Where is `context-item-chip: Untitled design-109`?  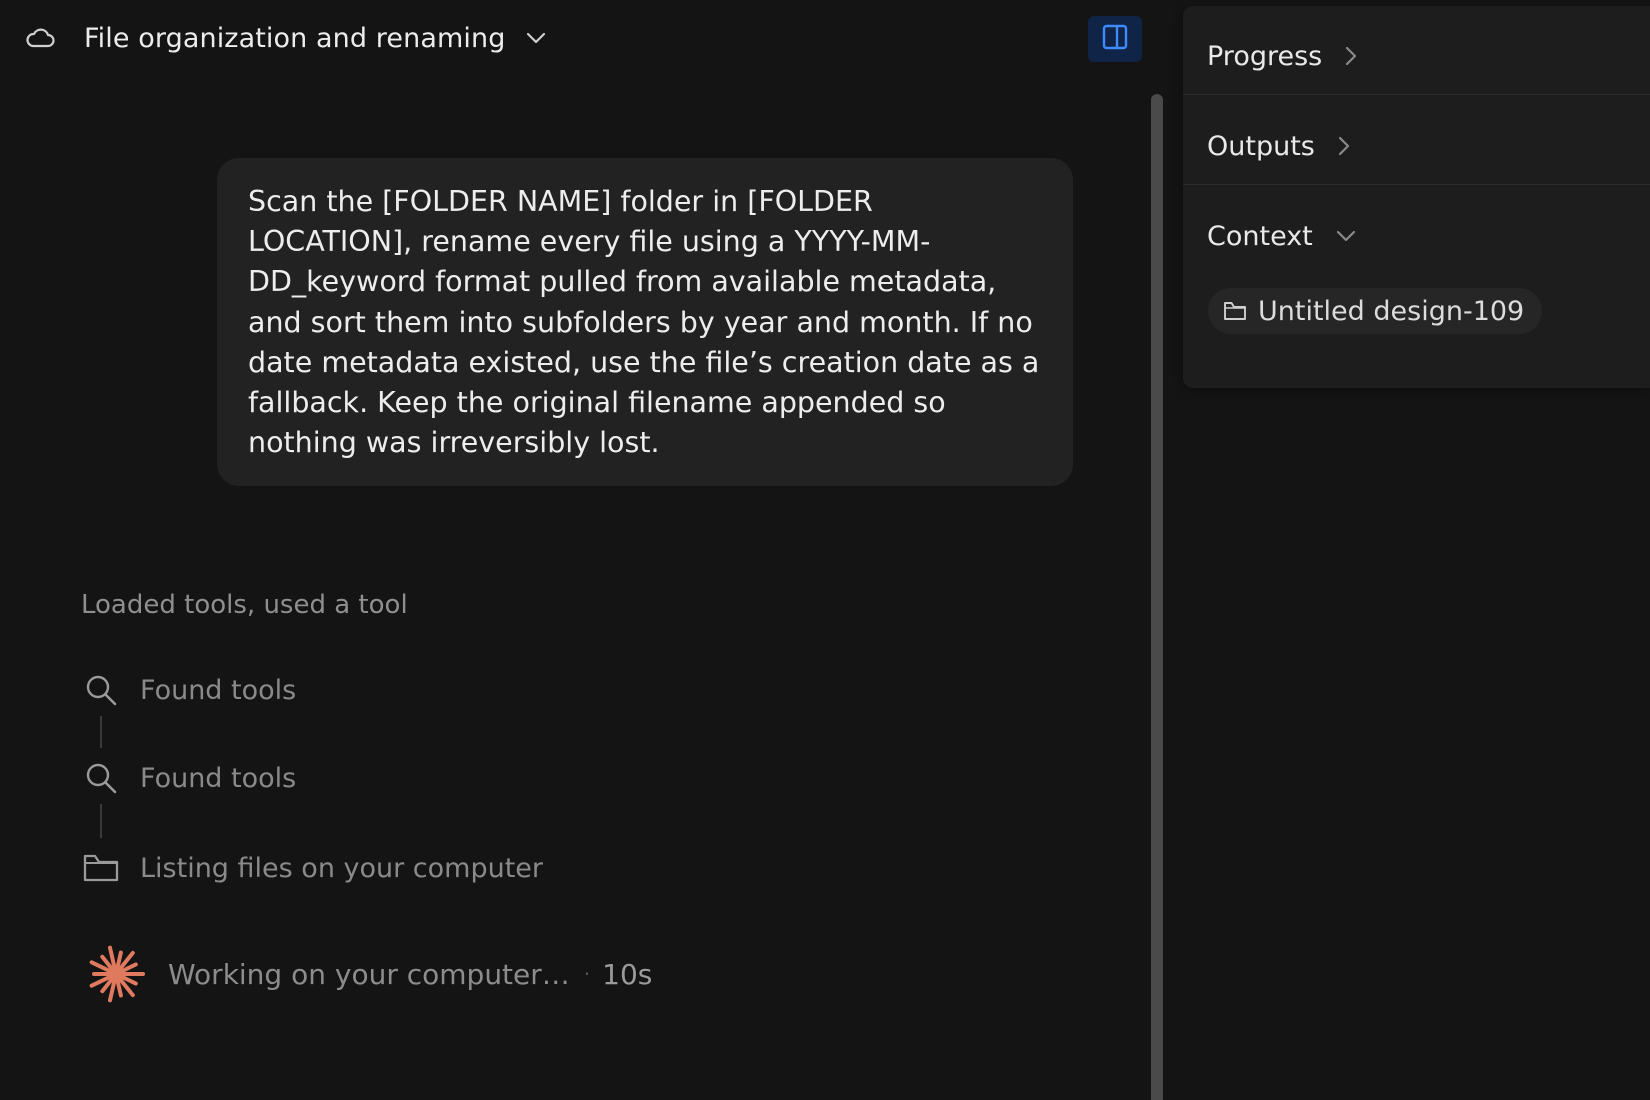 context-item-chip: Untitled design-109 is located at coordinates (1375, 311).